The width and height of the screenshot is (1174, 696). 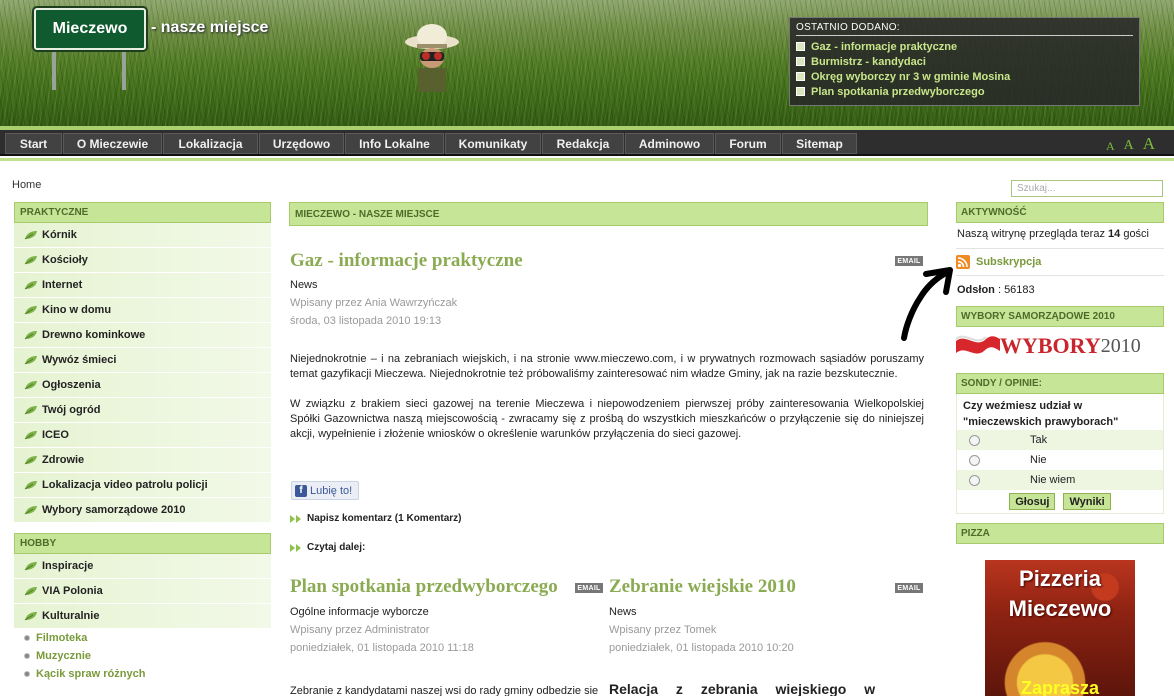 What do you see at coordinates (493, 143) in the screenshot?
I see `nav-item-komunikaty: Komunikaty` at bounding box center [493, 143].